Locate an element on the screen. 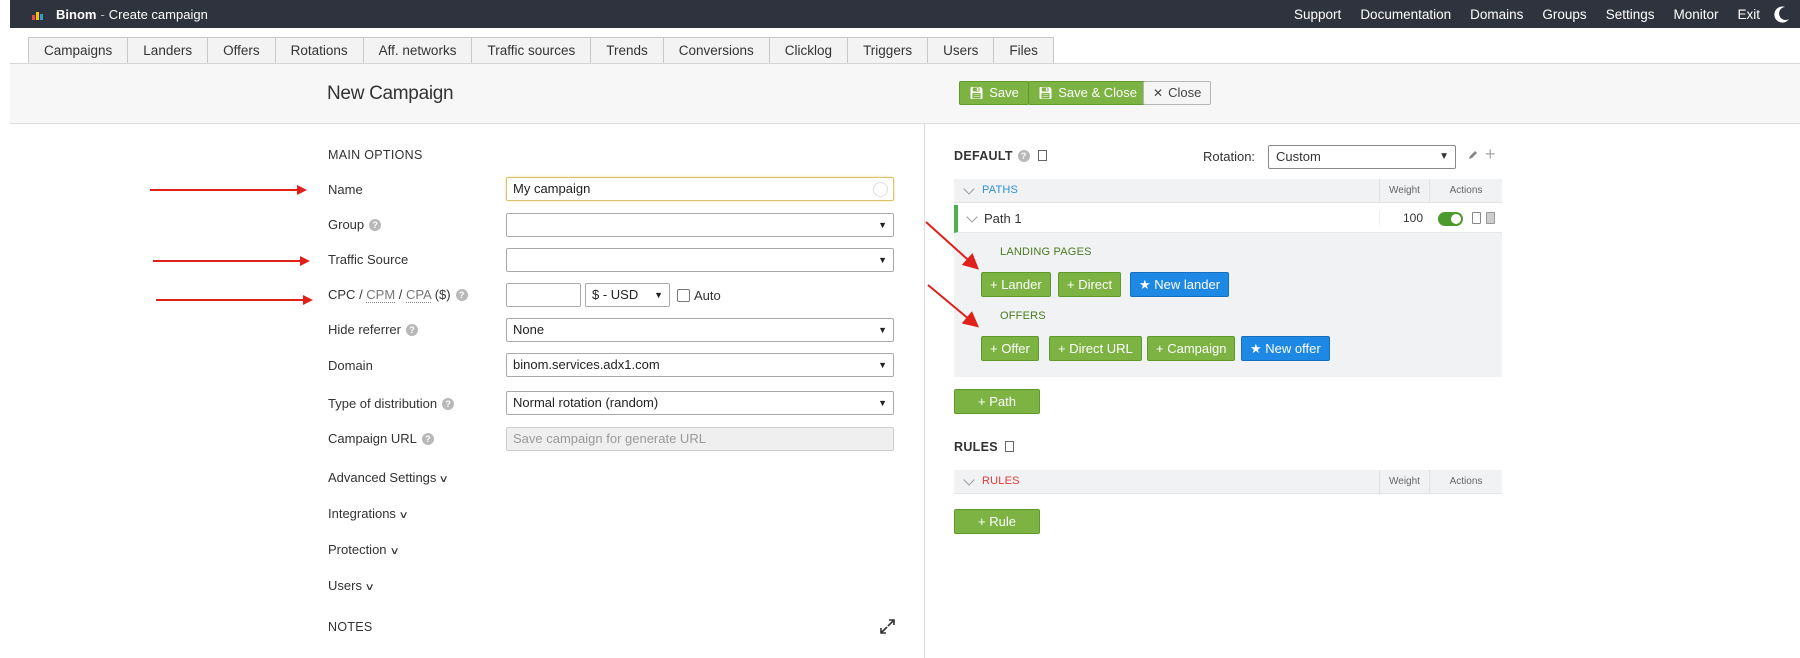 The width and height of the screenshot is (1800, 658). traffic-source-label: Traffic Source is located at coordinates (368, 259).